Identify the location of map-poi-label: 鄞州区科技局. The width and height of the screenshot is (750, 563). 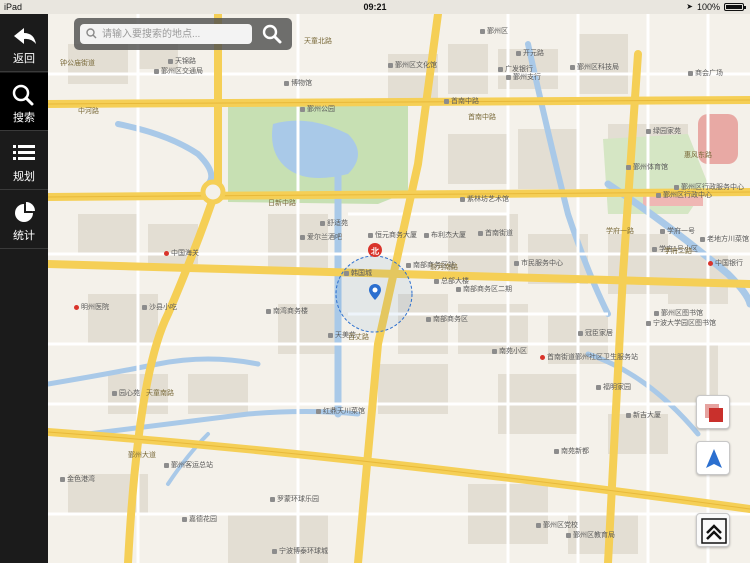
(594, 68).